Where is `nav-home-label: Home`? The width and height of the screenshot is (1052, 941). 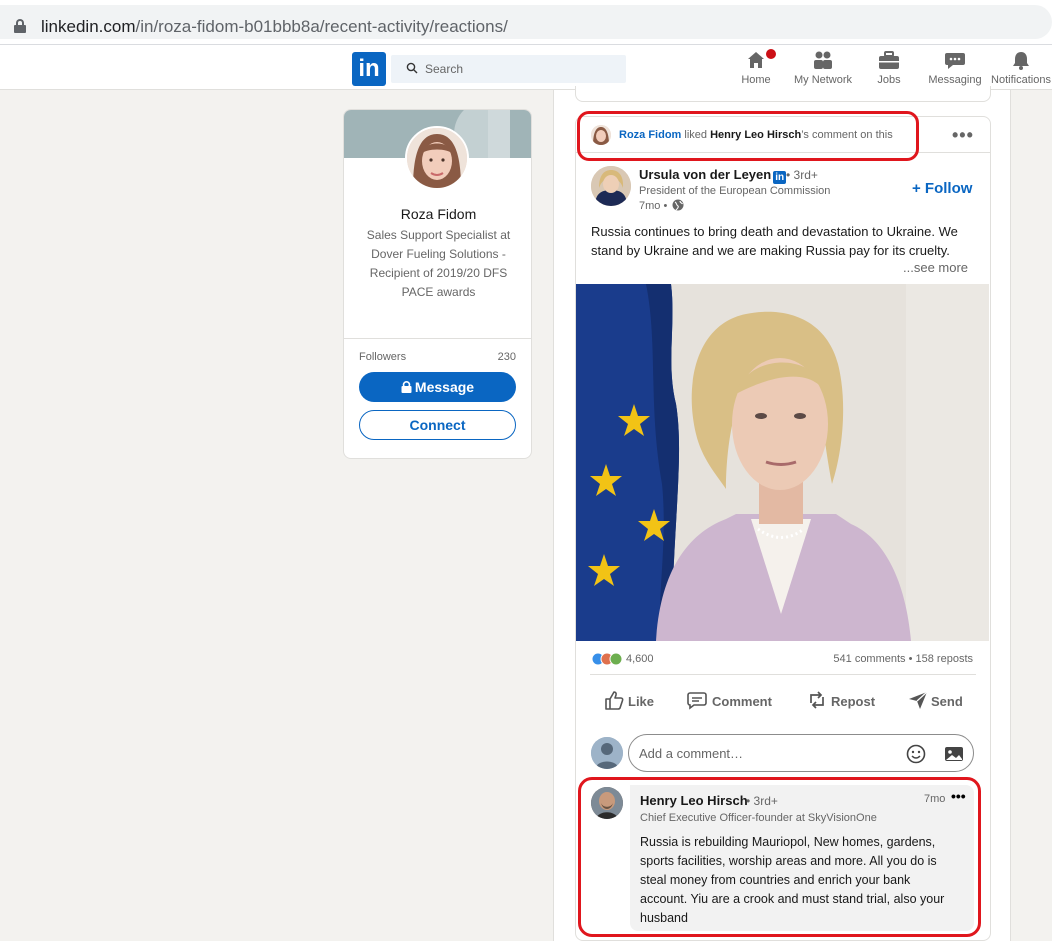 nav-home-label: Home is located at coordinates (756, 80).